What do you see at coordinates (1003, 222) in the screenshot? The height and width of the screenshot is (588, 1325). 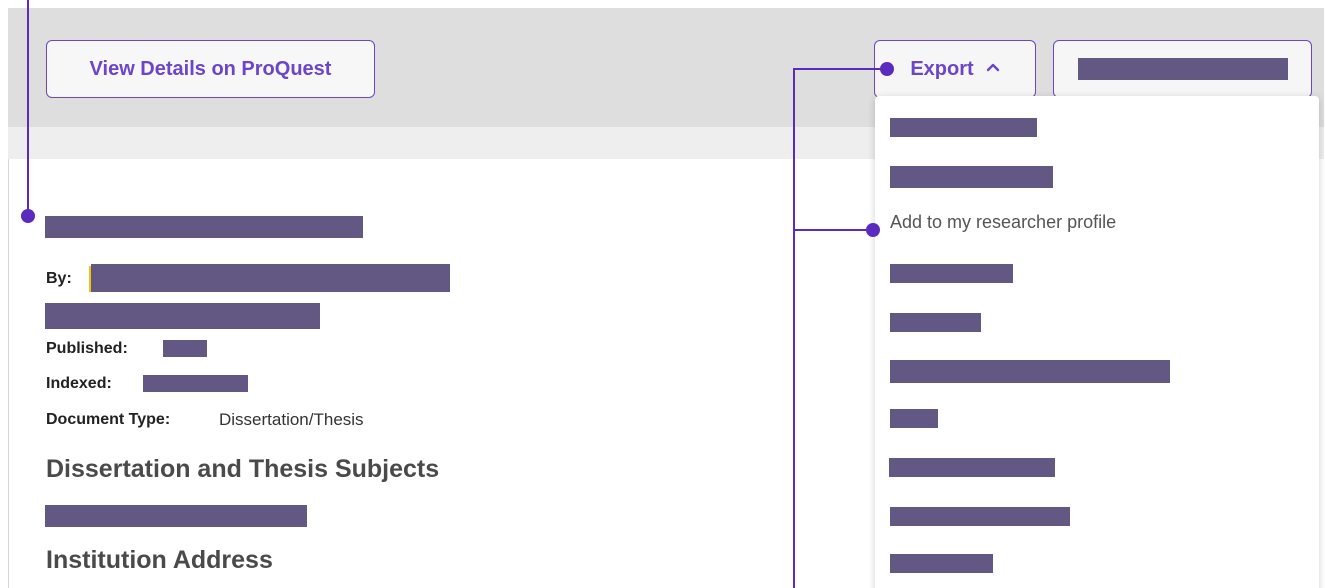 I see `add-to-researcher-profile-item: Add to my researcher profile` at bounding box center [1003, 222].